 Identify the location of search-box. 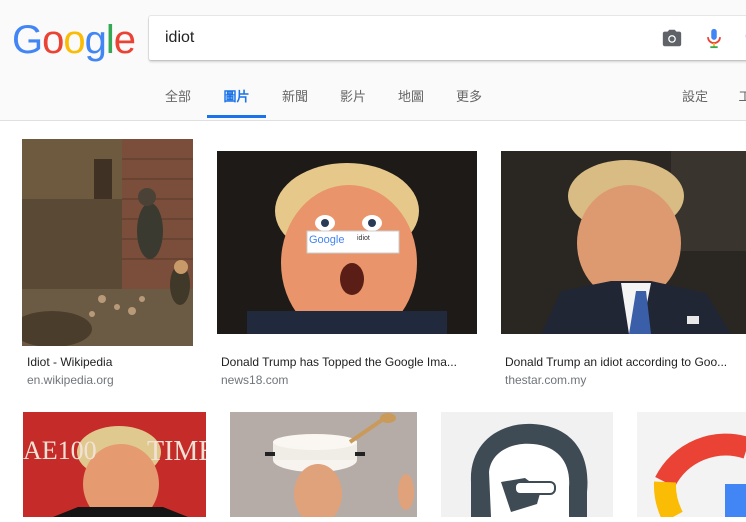
(447, 38).